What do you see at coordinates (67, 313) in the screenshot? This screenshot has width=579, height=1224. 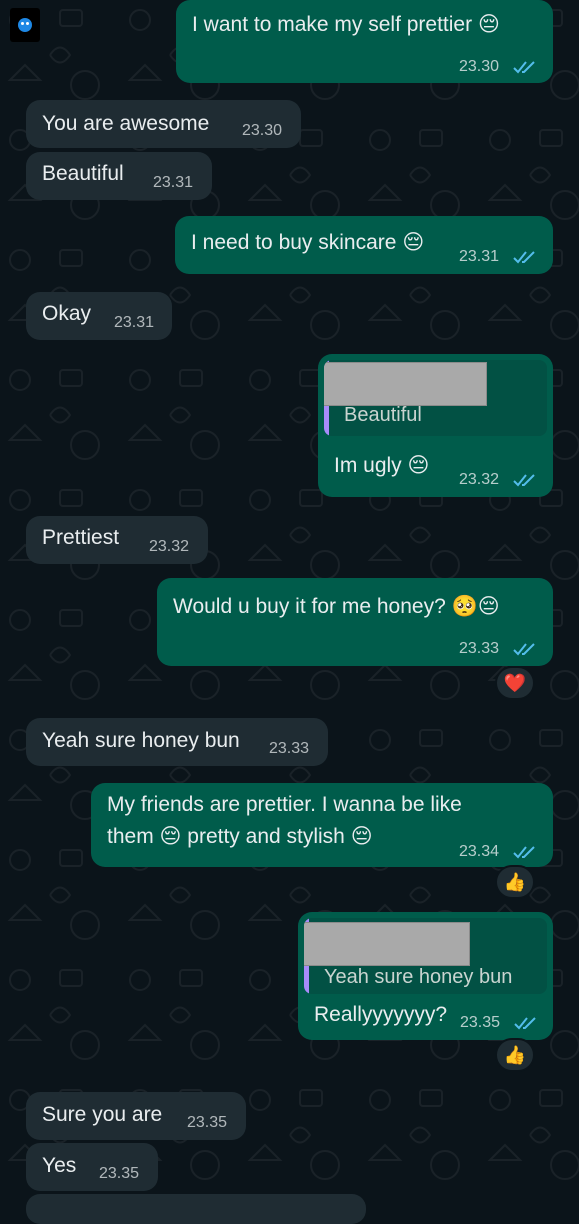 I see `message-text: Okay` at bounding box center [67, 313].